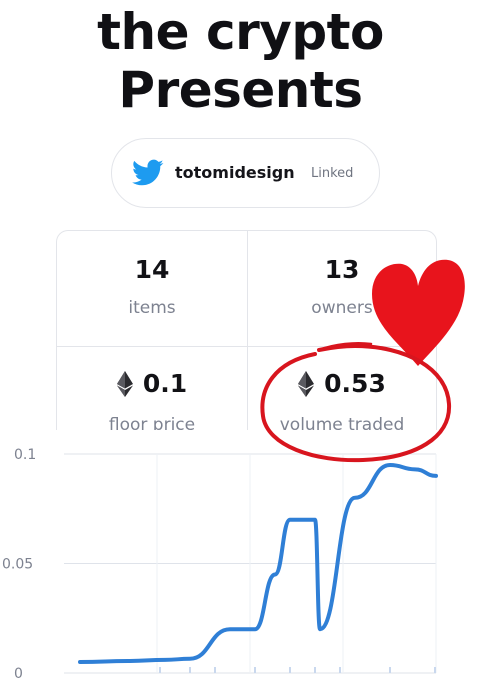 Image resolution: width=481 pixels, height=680 pixels. Describe the element at coordinates (342, 269) in the screenshot. I see `stat-owners-value: 13` at that location.